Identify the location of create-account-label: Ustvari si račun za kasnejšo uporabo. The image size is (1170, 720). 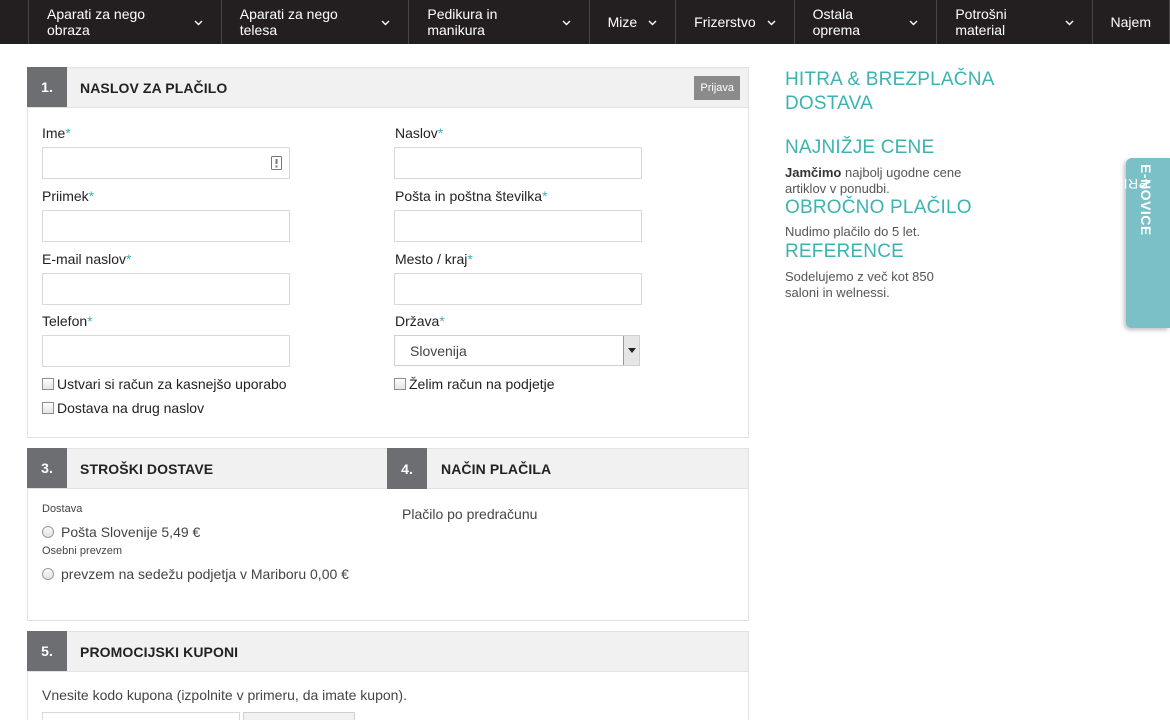
(172, 384).